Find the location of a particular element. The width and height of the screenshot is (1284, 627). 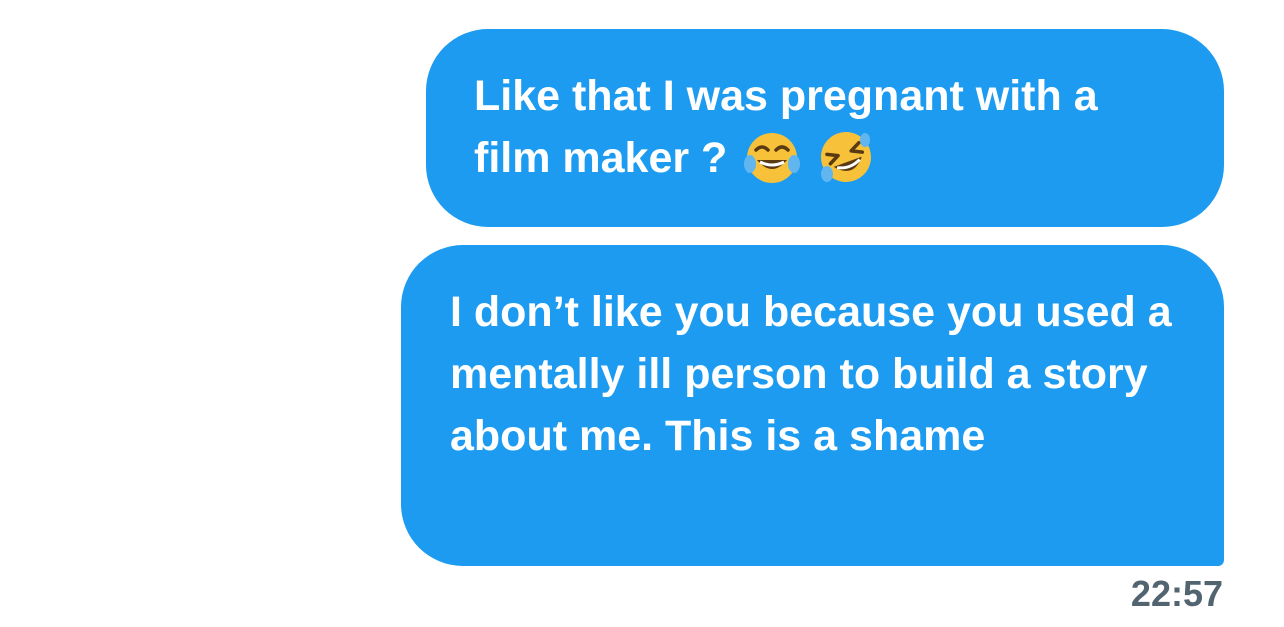

message-timestamp: 22:57 is located at coordinates (1176, 593).